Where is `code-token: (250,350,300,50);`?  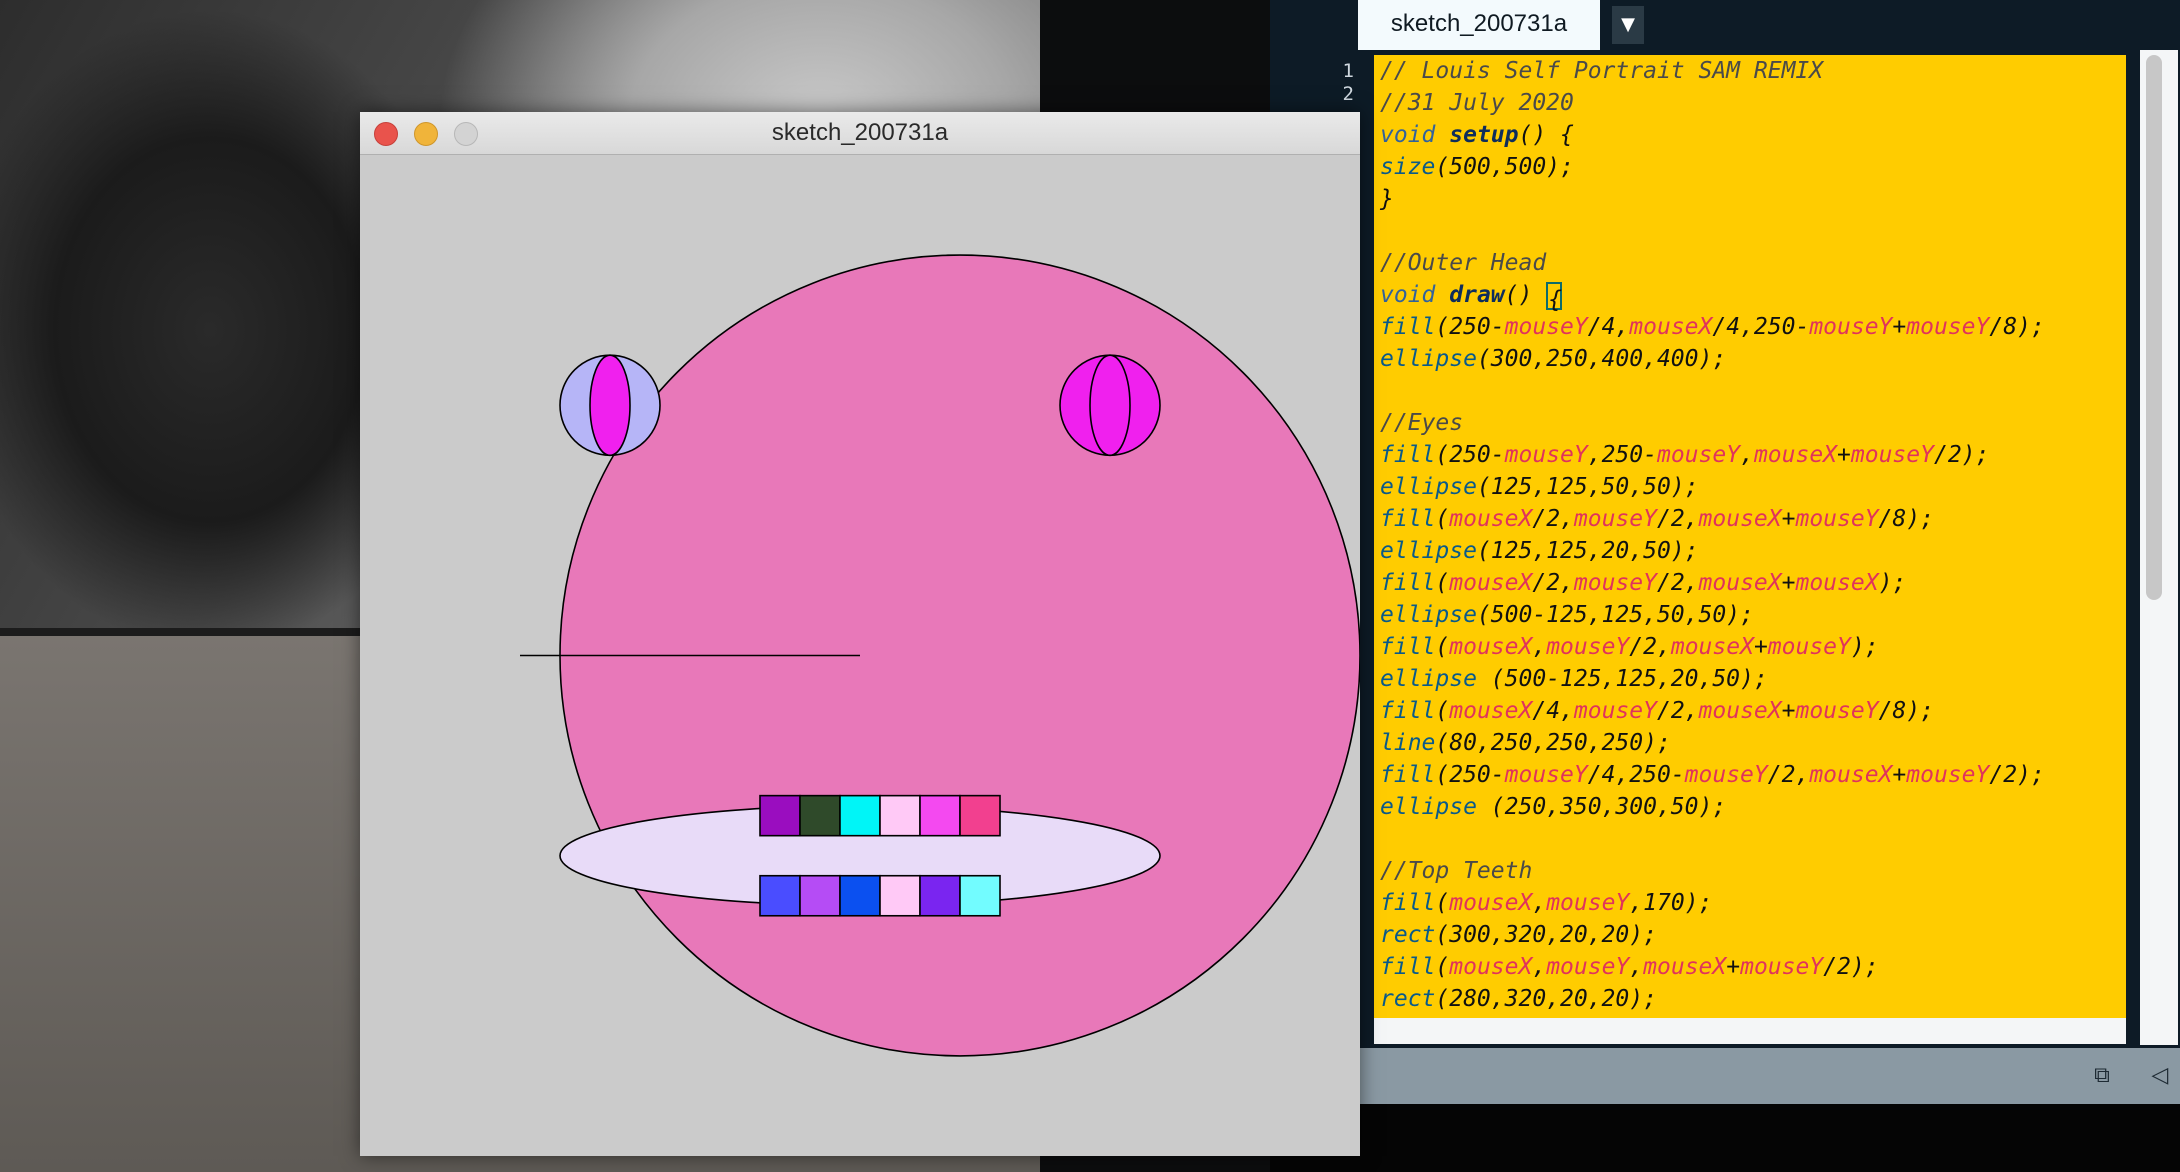
code-token: (250,350,300,50); is located at coordinates (1601, 807).